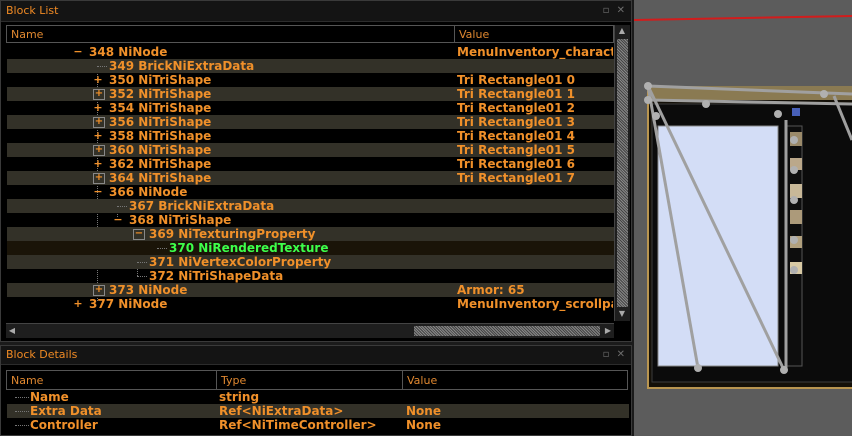 Image resolution: width=852 pixels, height=436 pixels. I want to click on scroll-down-arrow-icon: ▼, so click(622, 314).